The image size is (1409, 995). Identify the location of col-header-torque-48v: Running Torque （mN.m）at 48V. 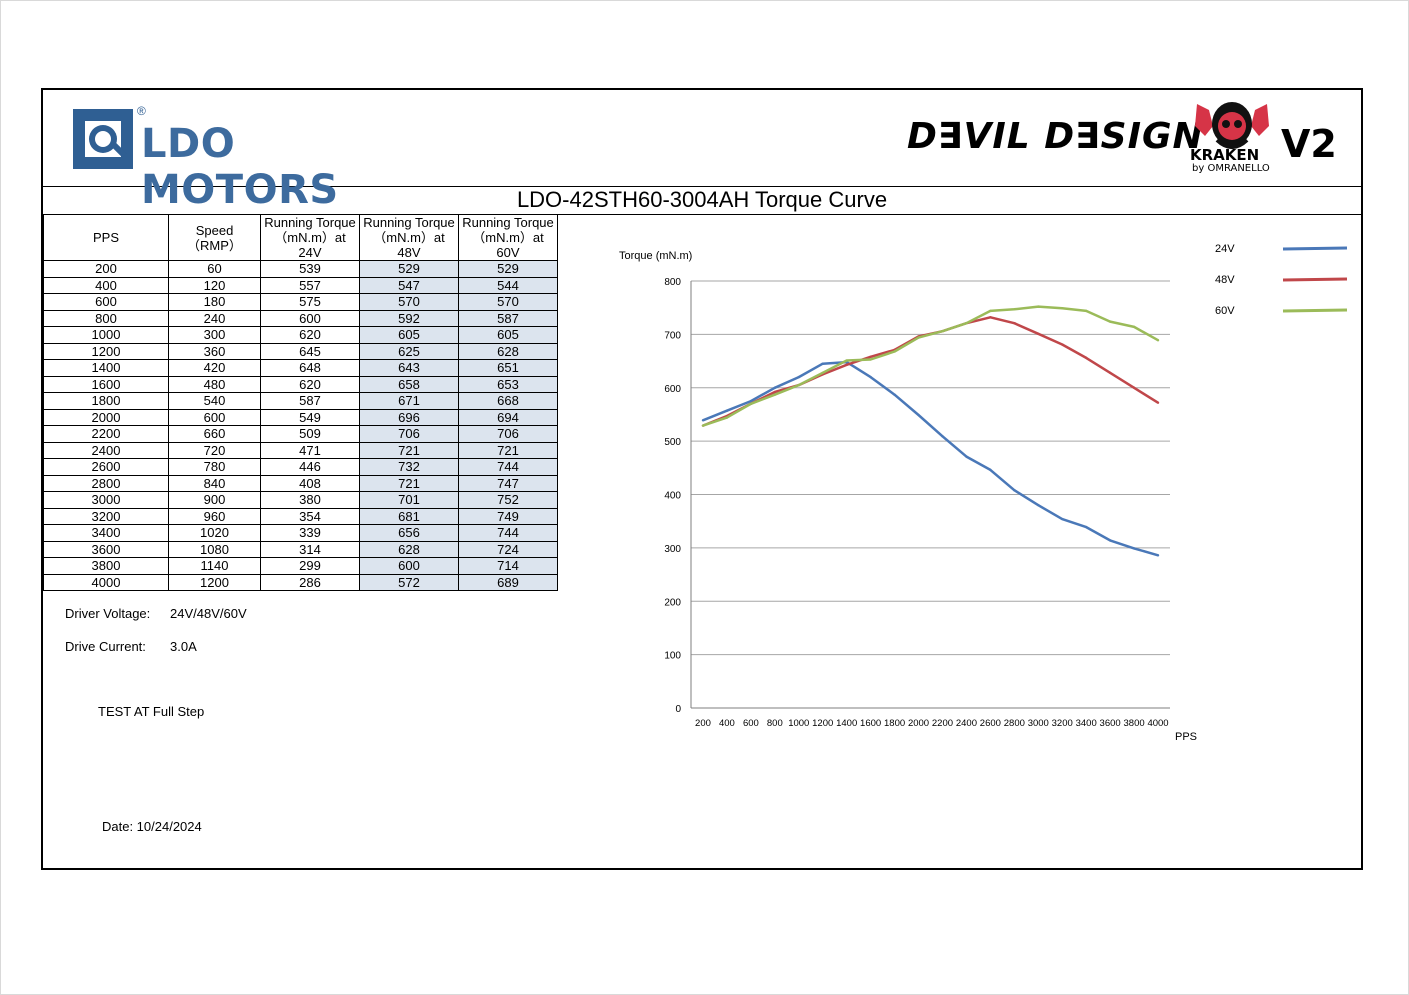
(409, 237).